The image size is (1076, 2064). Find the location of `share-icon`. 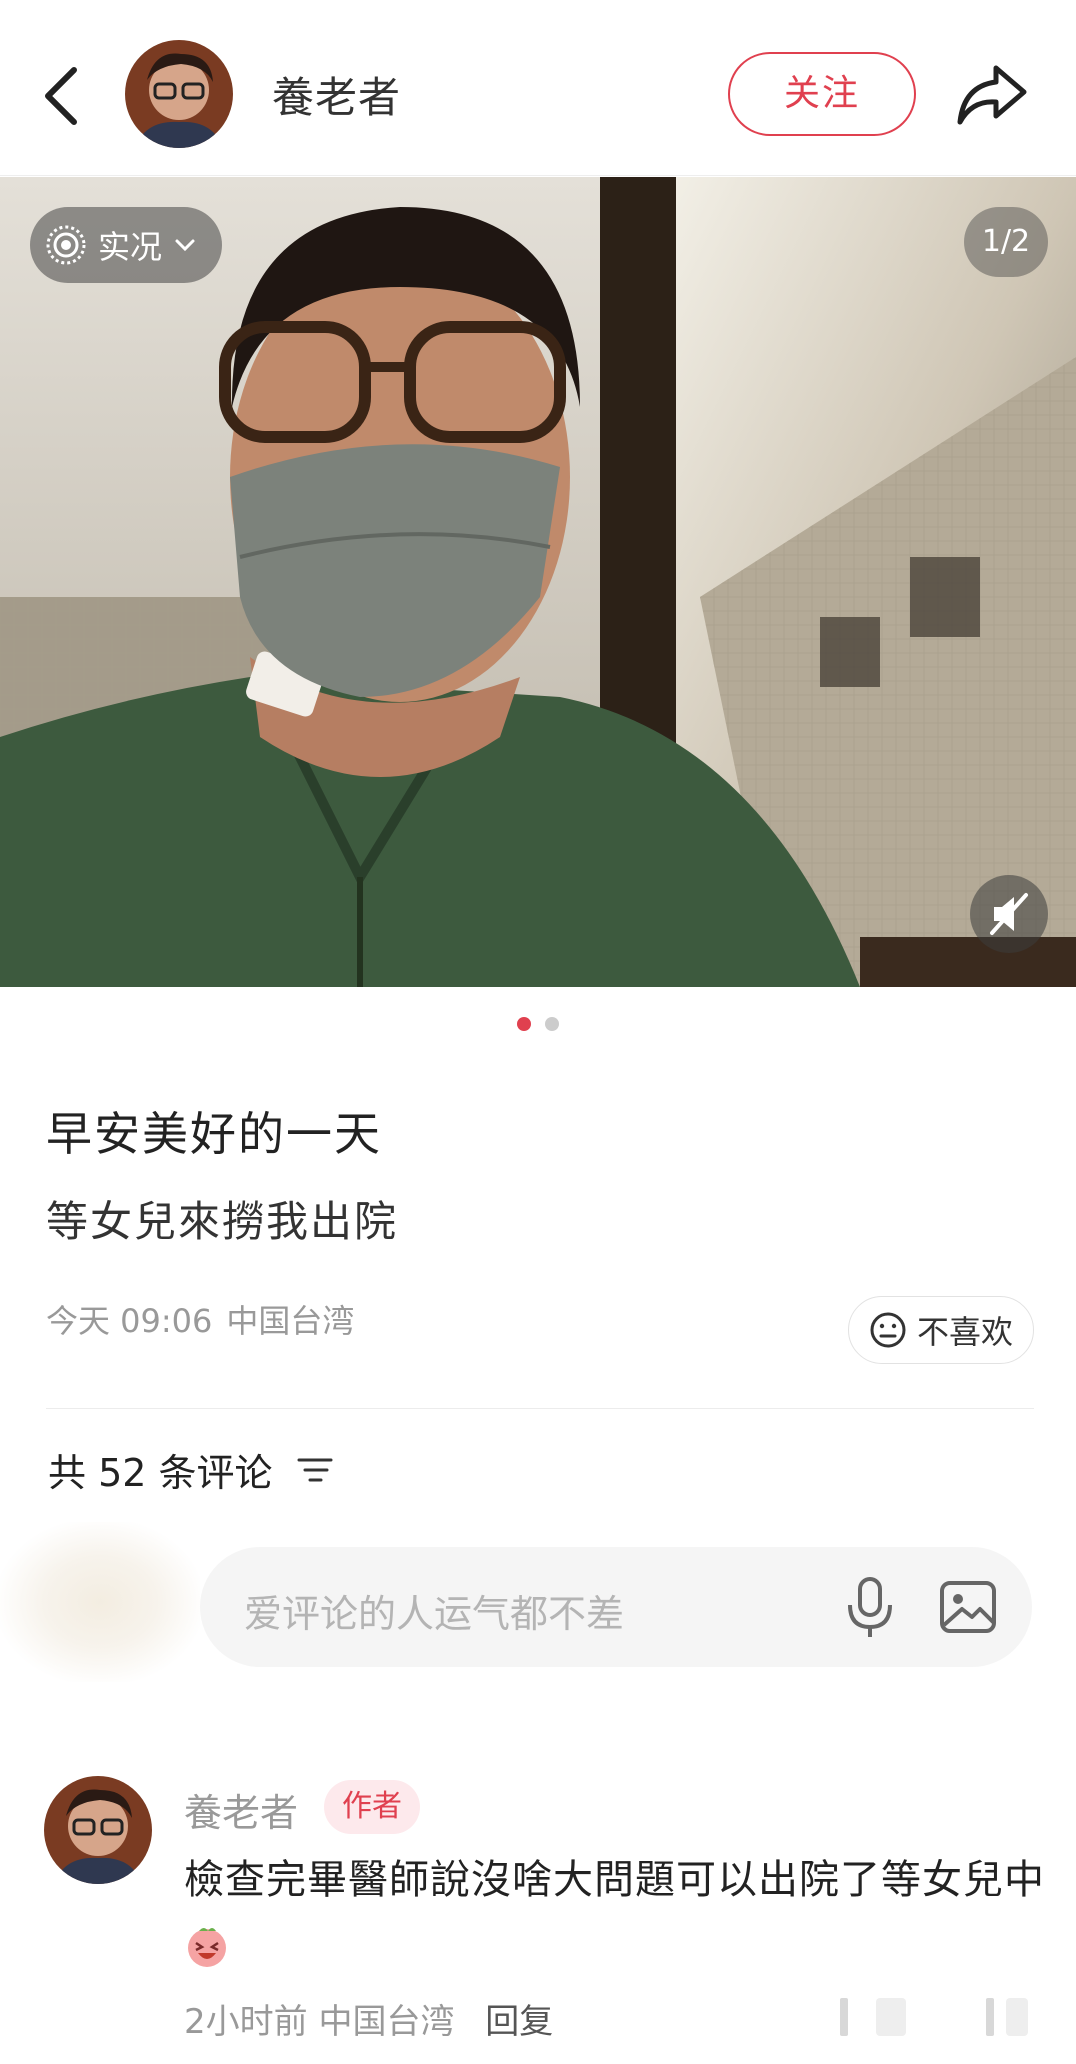

share-icon is located at coordinates (992, 95).